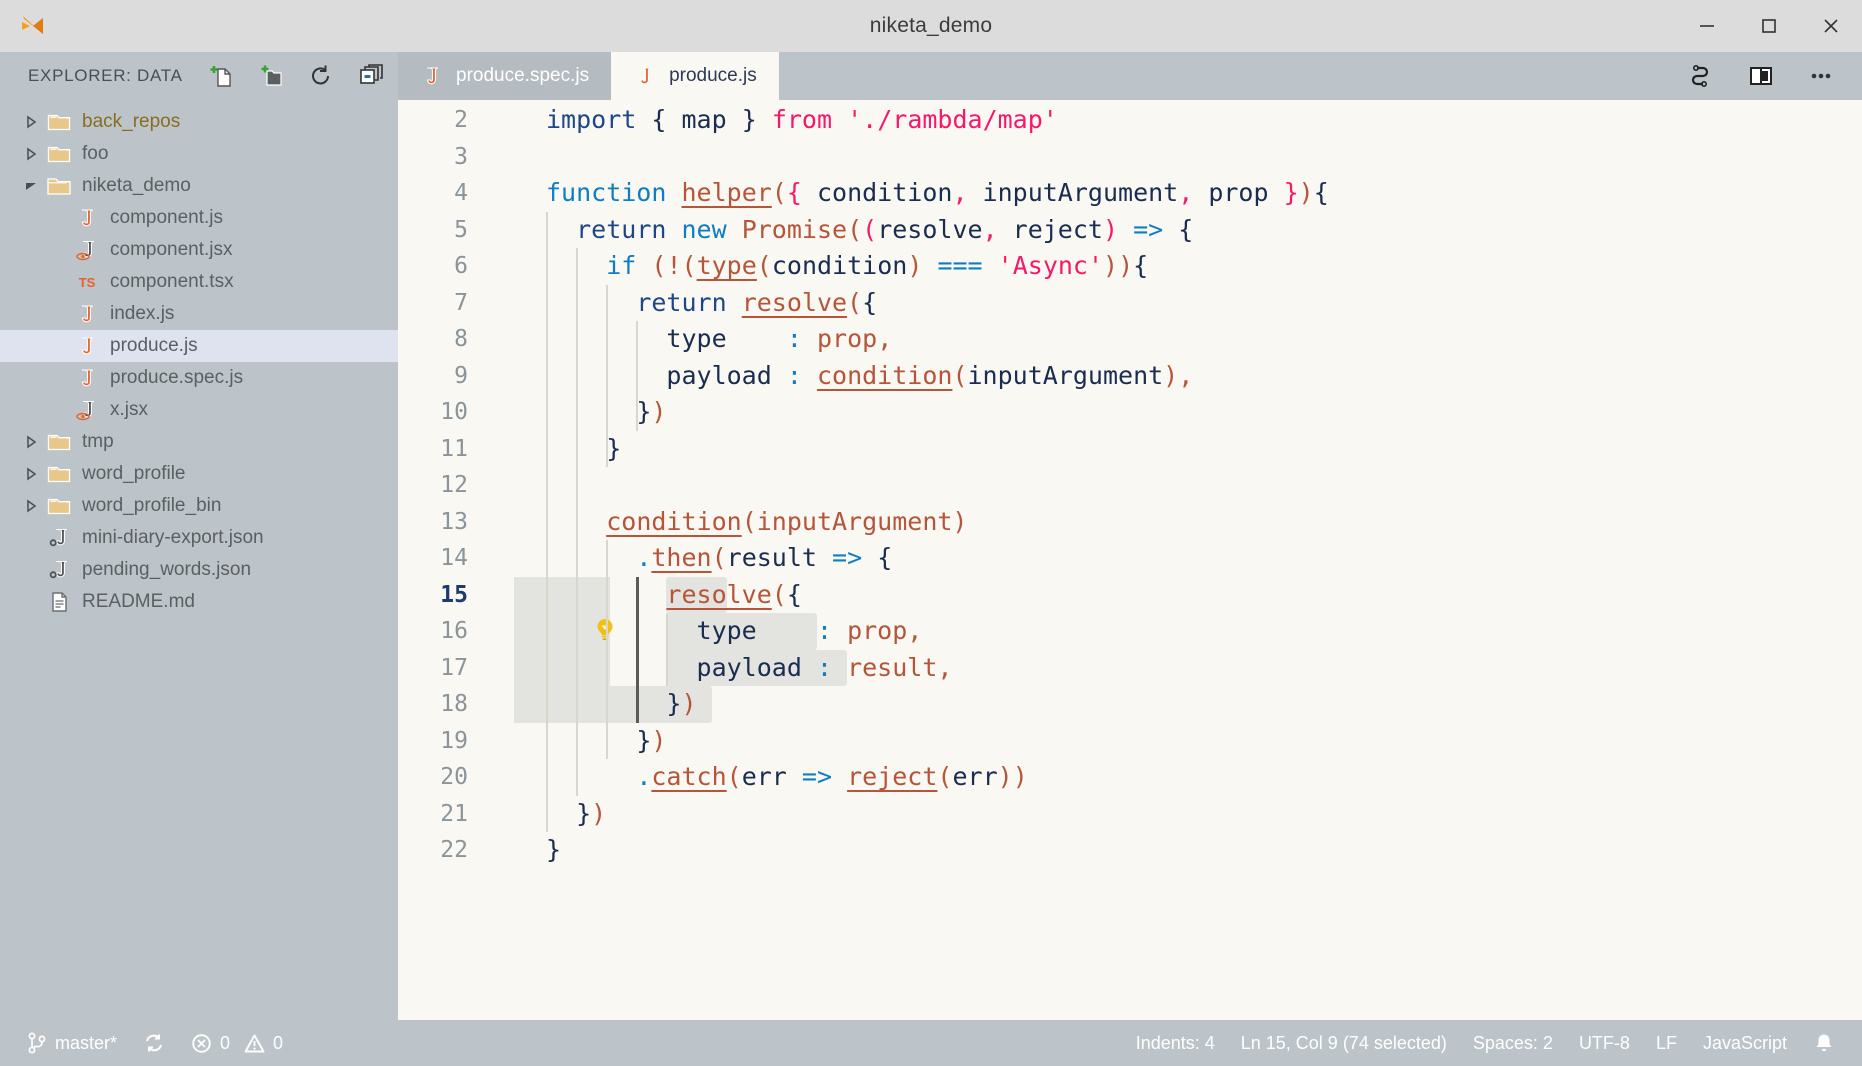  Describe the element at coordinates (1130, 850) in the screenshot. I see `code-line: 22}` at that location.